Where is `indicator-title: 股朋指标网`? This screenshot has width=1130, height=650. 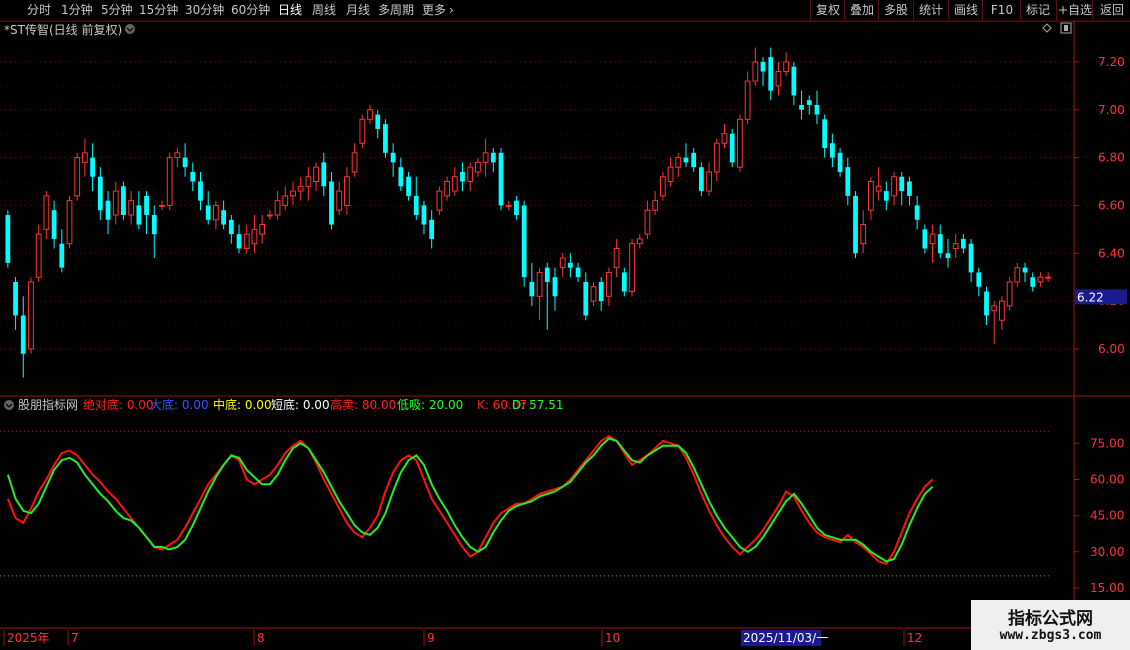 indicator-title: 股朋指标网 is located at coordinates (48, 404).